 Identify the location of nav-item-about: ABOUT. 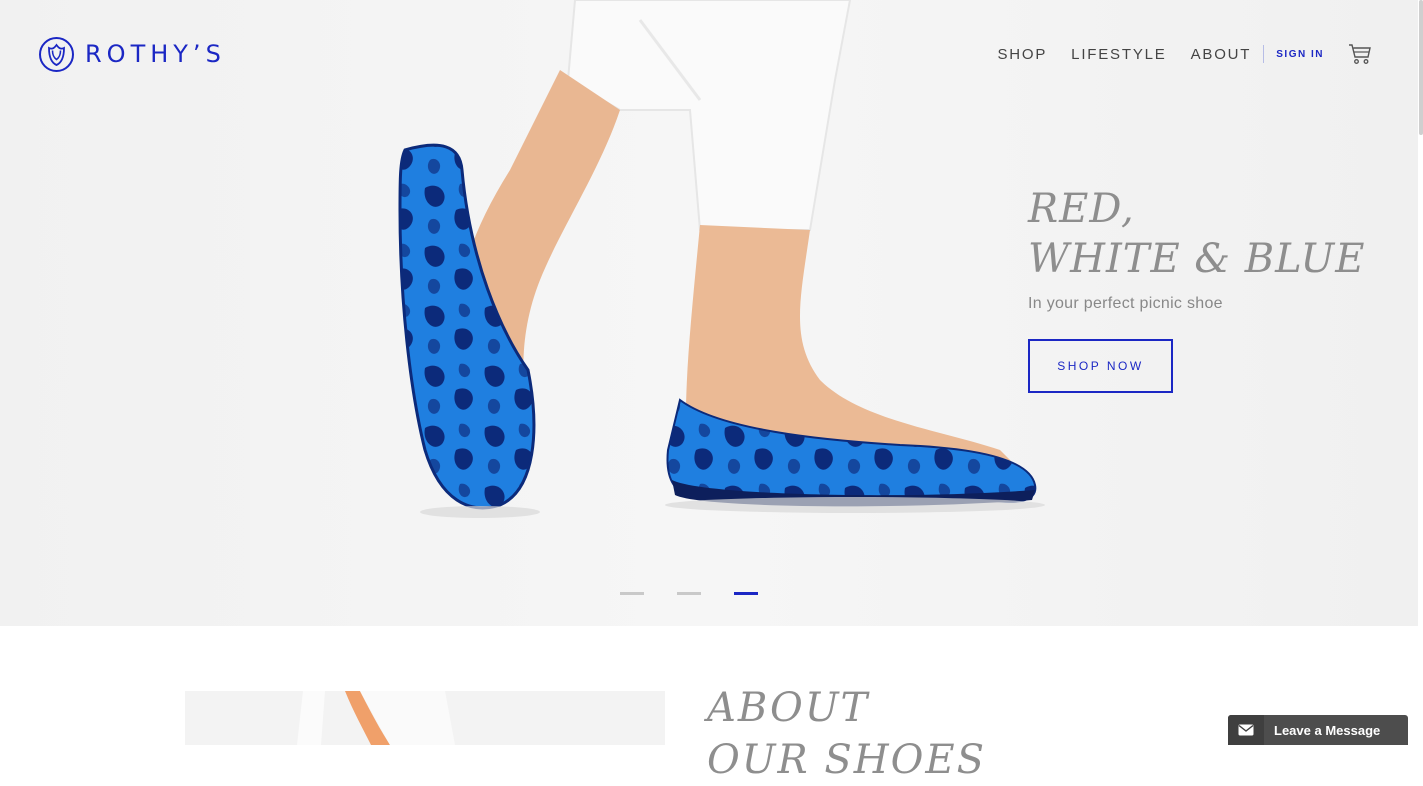
(1221, 54).